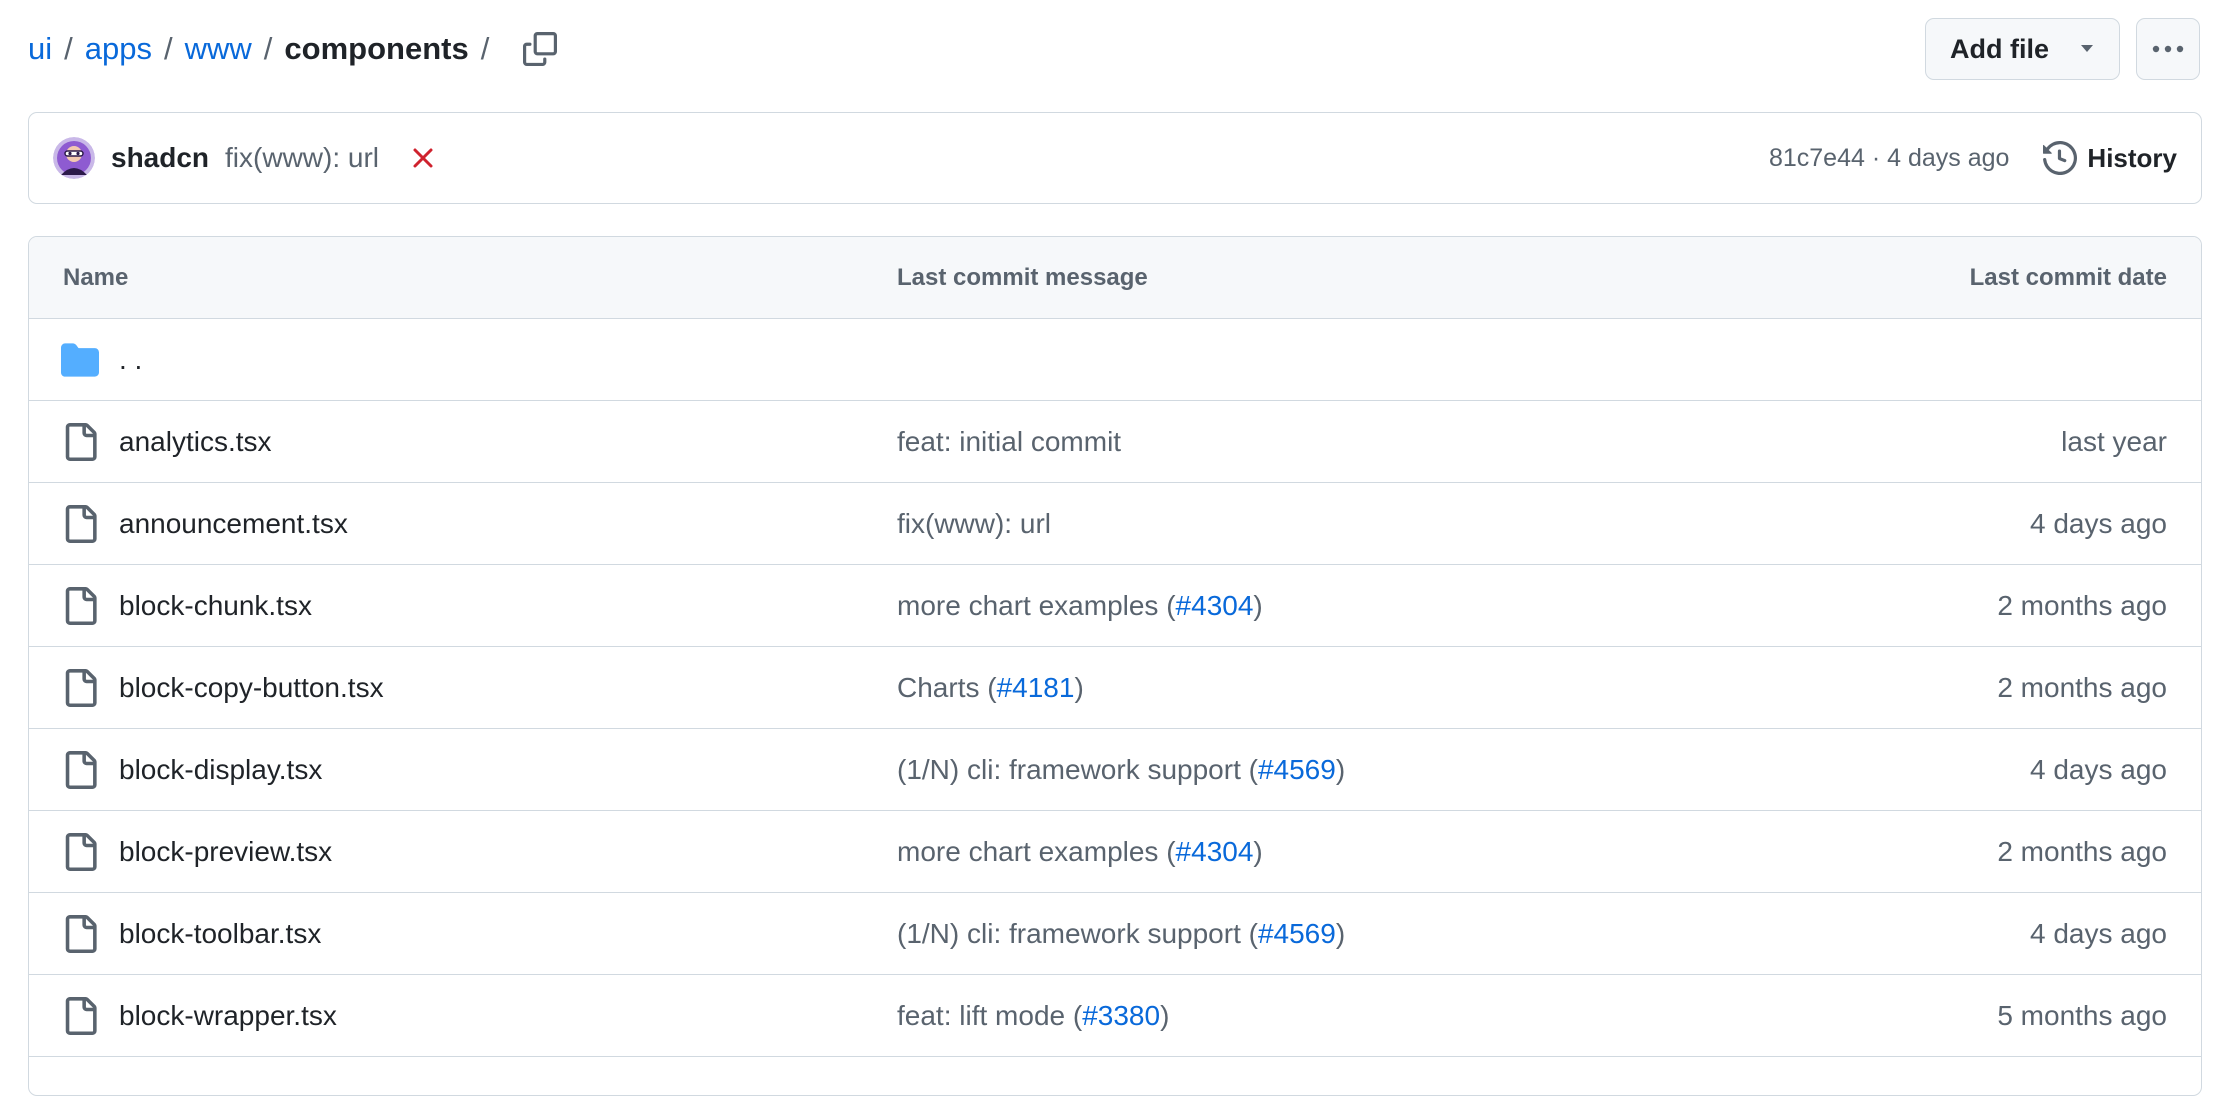 This screenshot has height=1096, width=2220. What do you see at coordinates (1889, 158) in the screenshot?
I see `commit-sha-and-time: 81c7e44 · 4 days ago` at bounding box center [1889, 158].